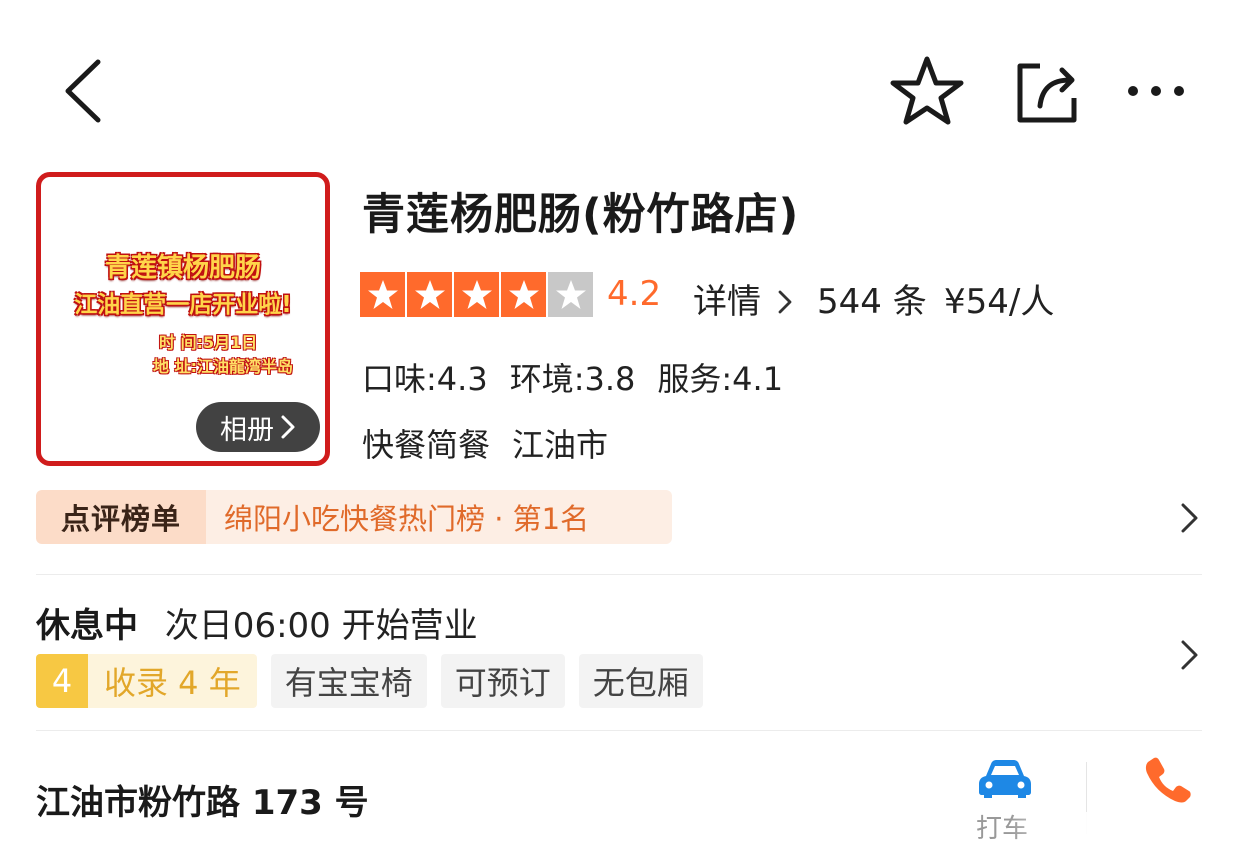 Image resolution: width=1242 pixels, height=858 pixels. What do you see at coordinates (208, 342) in the screenshot?
I see `poster-time: 时 间:5月1日` at bounding box center [208, 342].